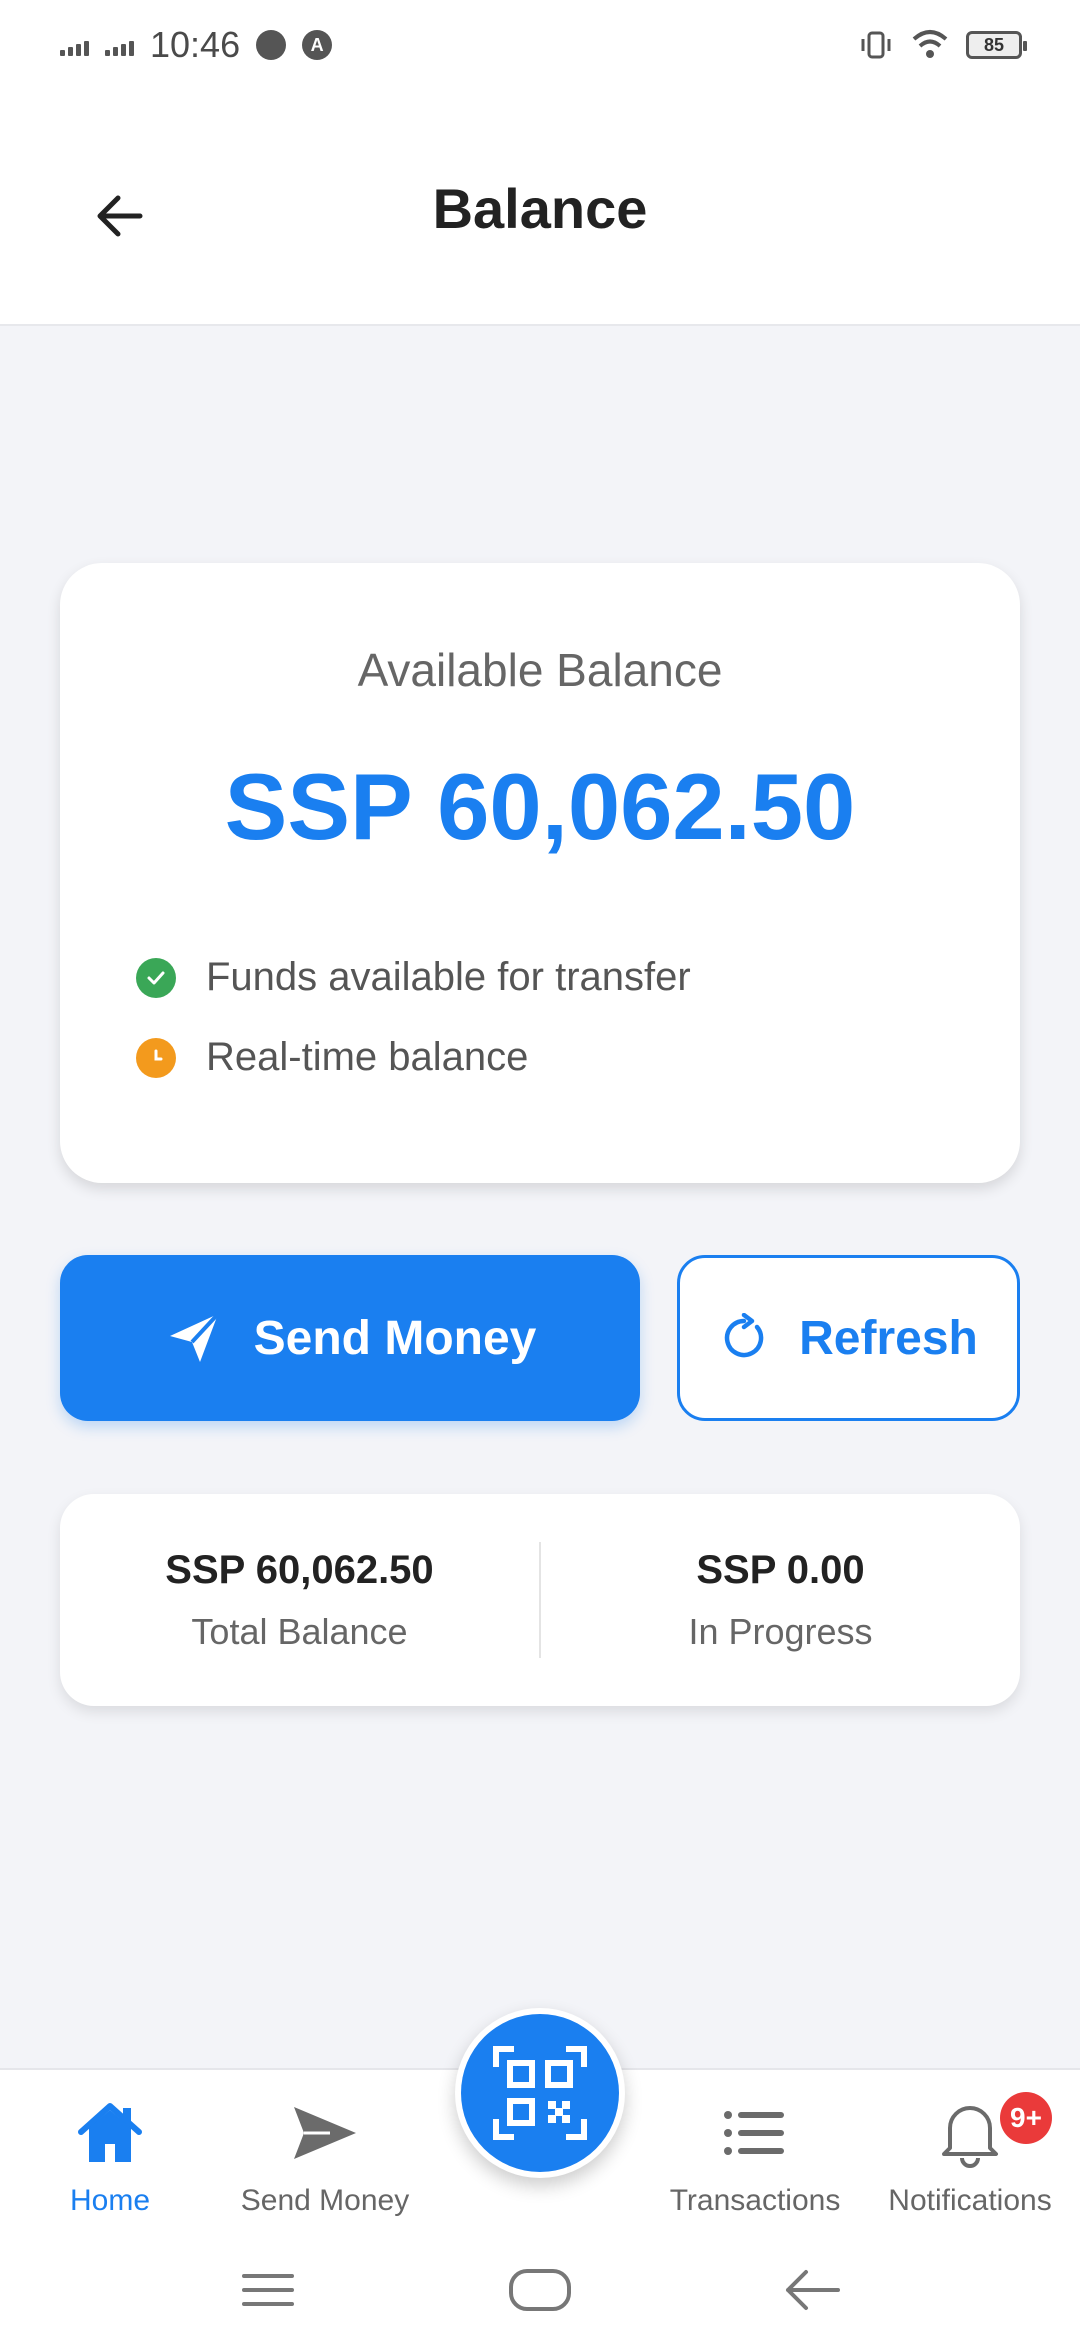  What do you see at coordinates (780, 1631) in the screenshot?
I see `in-progress-label: In Progress` at bounding box center [780, 1631].